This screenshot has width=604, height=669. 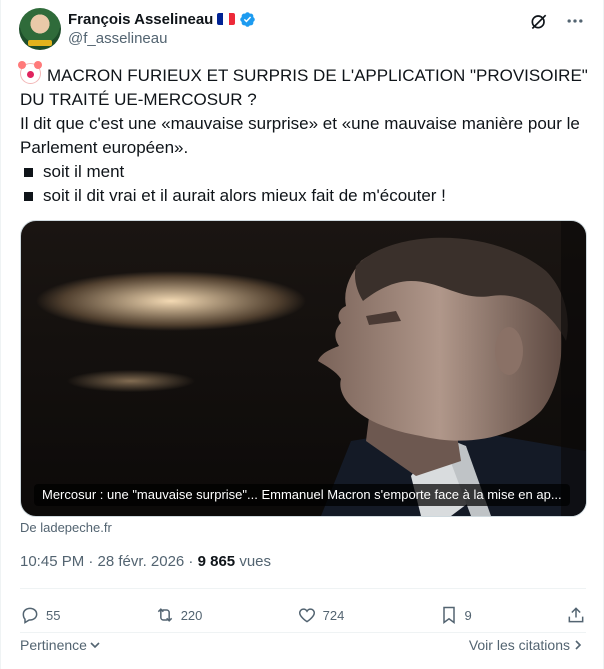 What do you see at coordinates (40, 29) in the screenshot?
I see `avatar` at bounding box center [40, 29].